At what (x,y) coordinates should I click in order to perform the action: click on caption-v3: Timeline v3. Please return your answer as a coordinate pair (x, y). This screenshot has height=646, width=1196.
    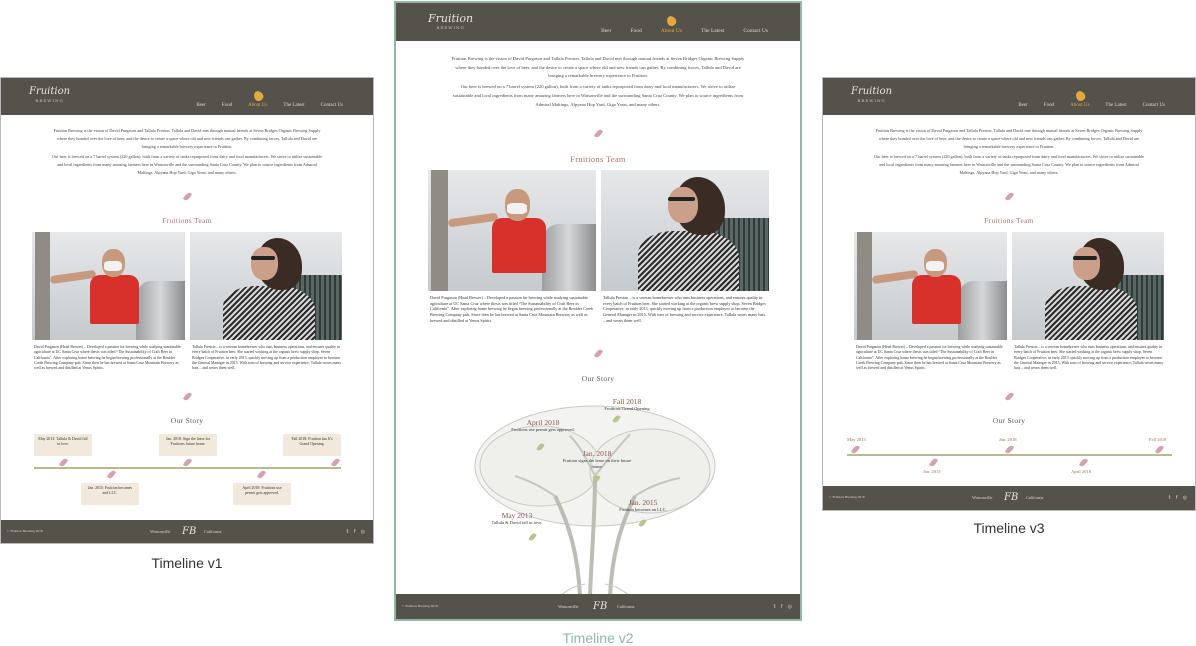
    Looking at the image, I should click on (1009, 528).